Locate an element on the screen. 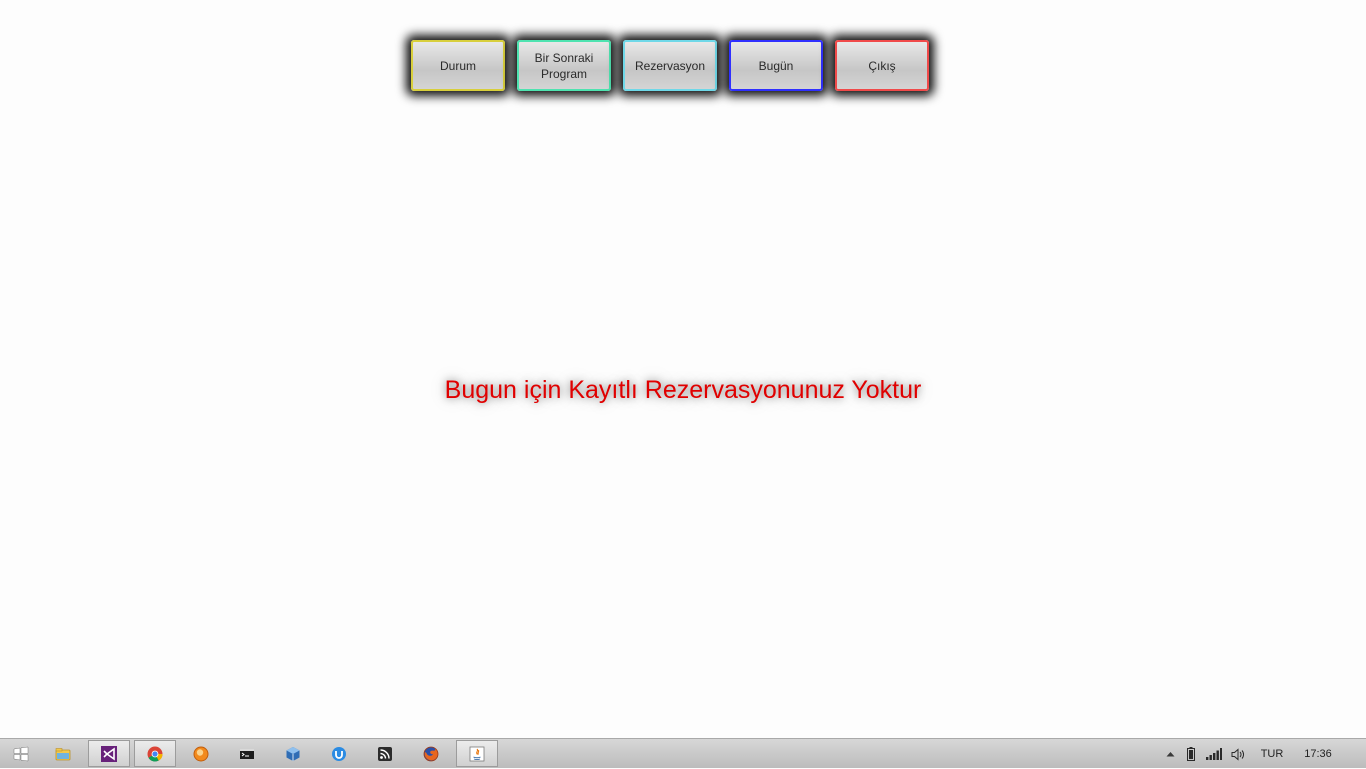 The image size is (1366, 769). chrome-icon is located at coordinates (155, 754).